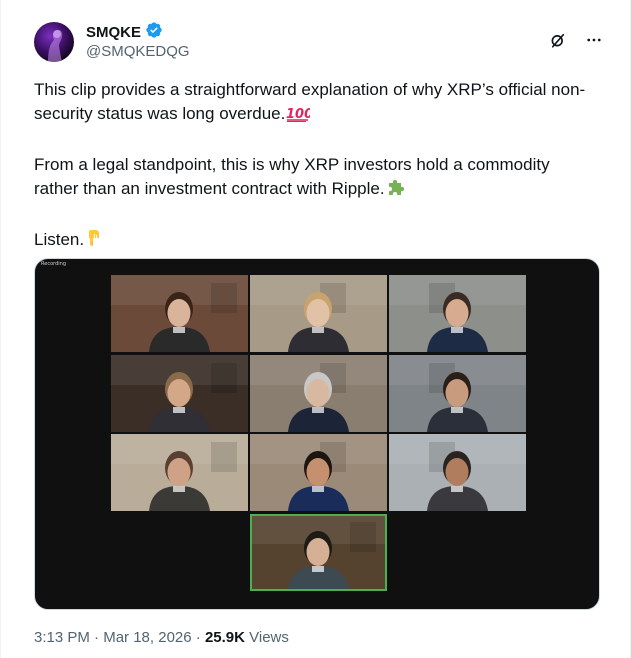 This screenshot has height=658, width=631. I want to click on tweet-time: 3:13 PM, so click(62, 637).